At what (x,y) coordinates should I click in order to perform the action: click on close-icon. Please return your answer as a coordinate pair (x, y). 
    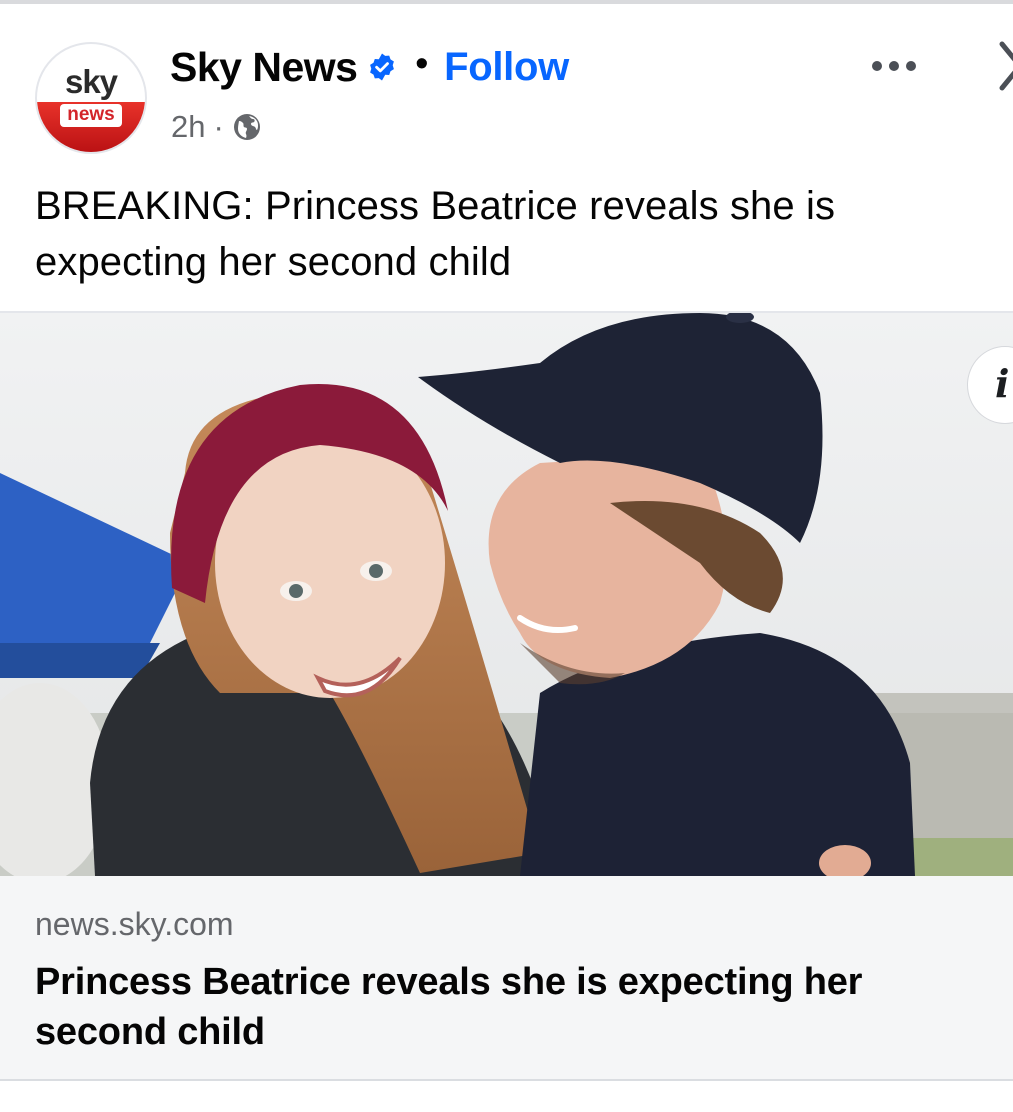
    Looking at the image, I should click on (1002, 66).